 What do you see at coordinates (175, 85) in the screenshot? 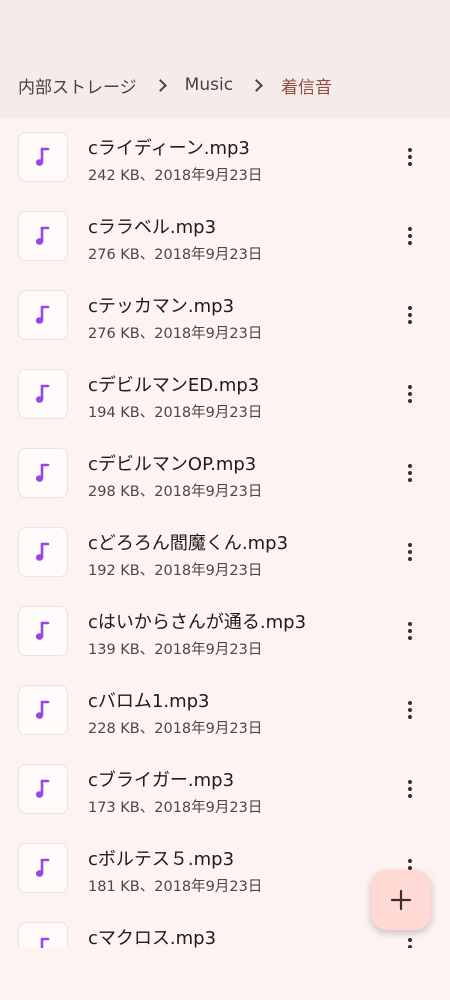
I see `breadcrumb: 内部ストレージ Music 着信音` at bounding box center [175, 85].